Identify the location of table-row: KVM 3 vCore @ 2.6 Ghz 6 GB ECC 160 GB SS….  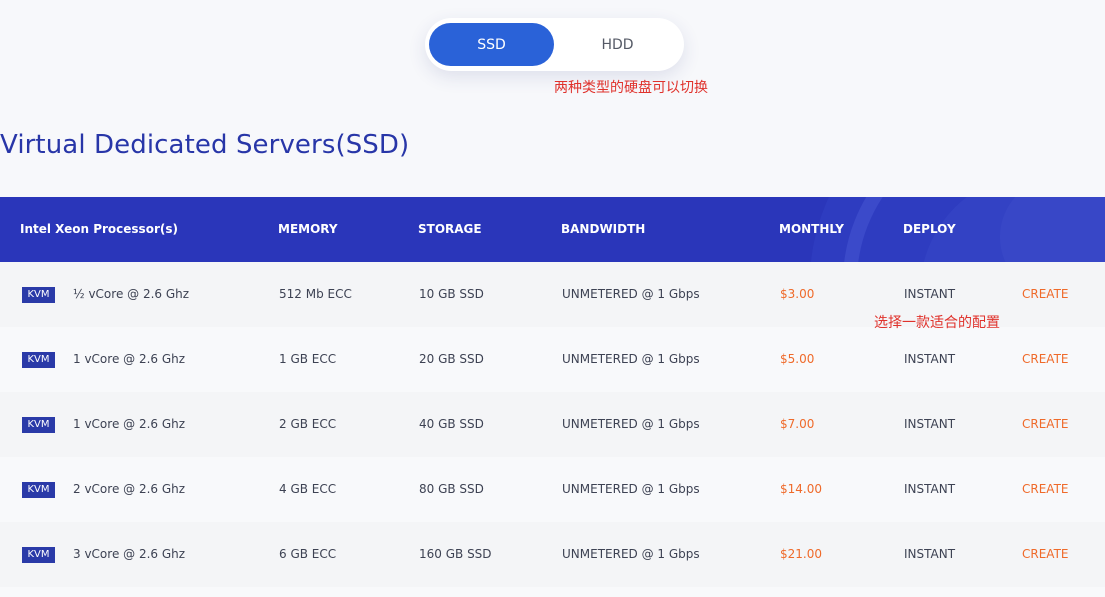
(552, 554).